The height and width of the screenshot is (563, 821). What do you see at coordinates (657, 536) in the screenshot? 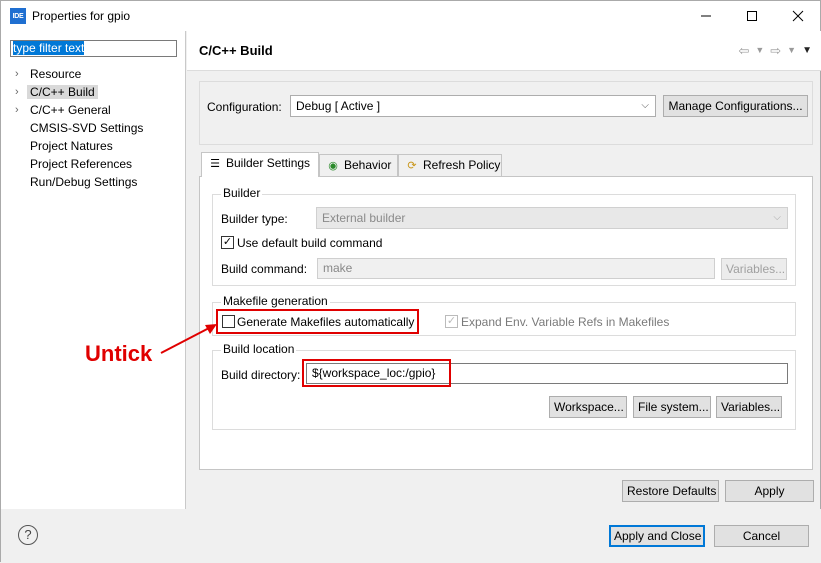
I see `apply-and-close-button: Apply and Close` at bounding box center [657, 536].